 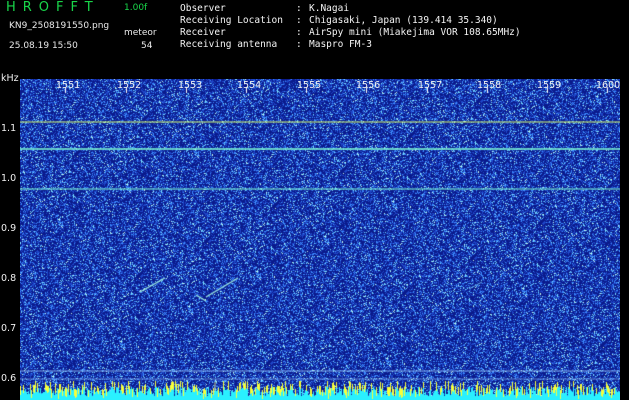 I want to click on meteor-count: 54, so click(x=147, y=46).